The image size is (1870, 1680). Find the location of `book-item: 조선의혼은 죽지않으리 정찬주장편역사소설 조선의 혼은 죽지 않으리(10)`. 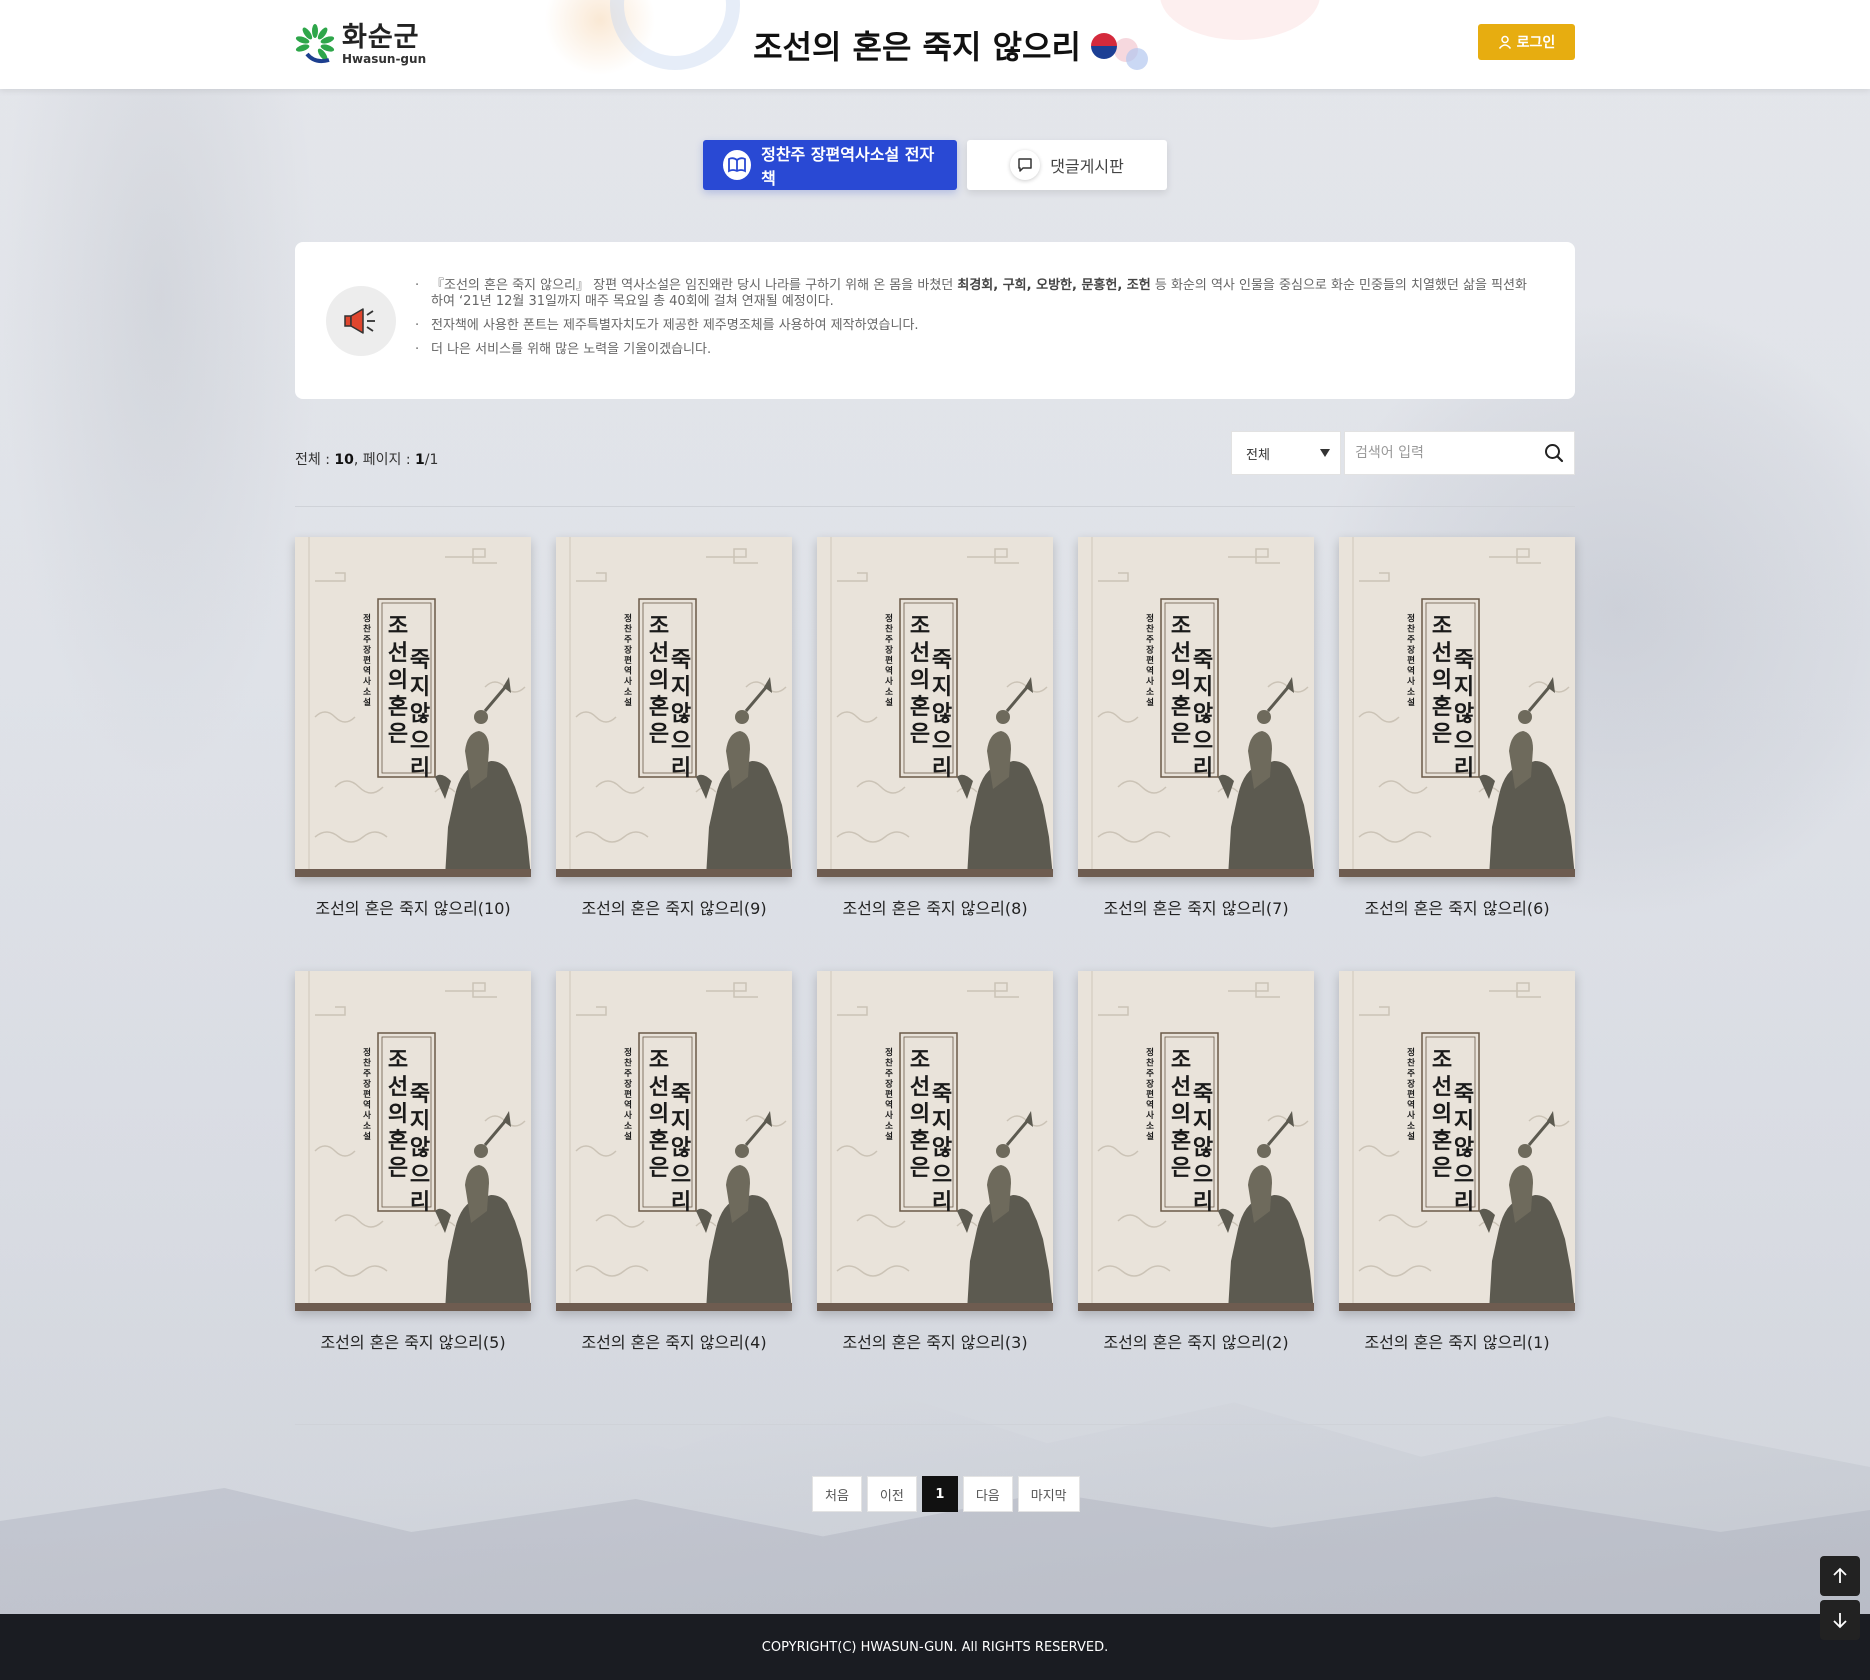

book-item: 조선의혼은 죽지않으리 정찬주장편역사소설 조선의 혼은 죽지 않으리(10) is located at coordinates (413, 728).